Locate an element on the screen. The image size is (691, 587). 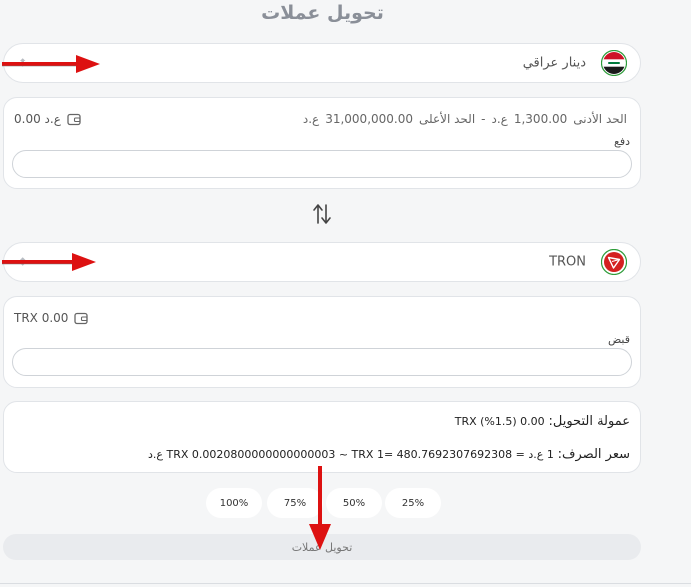
fee-line: عمولة التحويل: 0.00 TRX (%1.5) is located at coordinates (542, 421).